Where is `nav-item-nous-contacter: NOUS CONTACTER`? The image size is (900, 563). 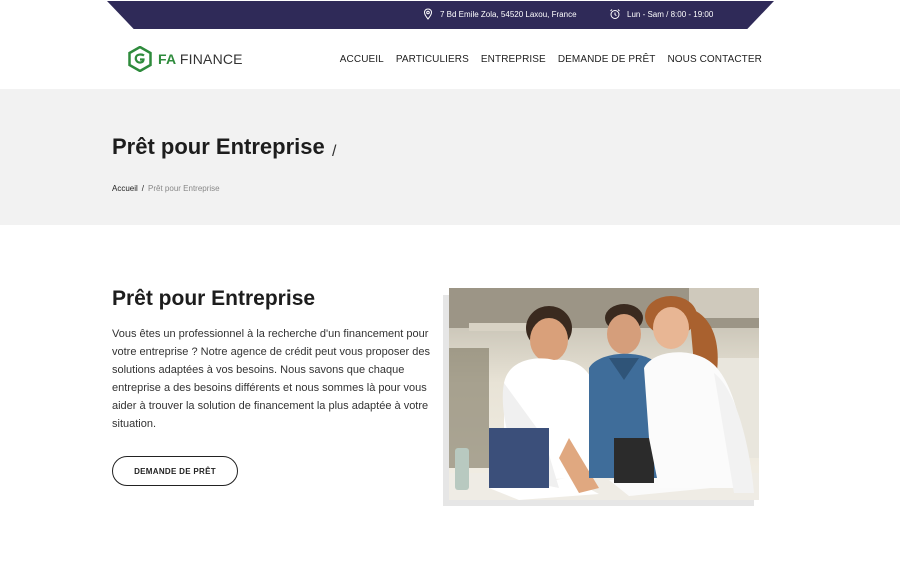 nav-item-nous-contacter: NOUS CONTACTER is located at coordinates (714, 59).